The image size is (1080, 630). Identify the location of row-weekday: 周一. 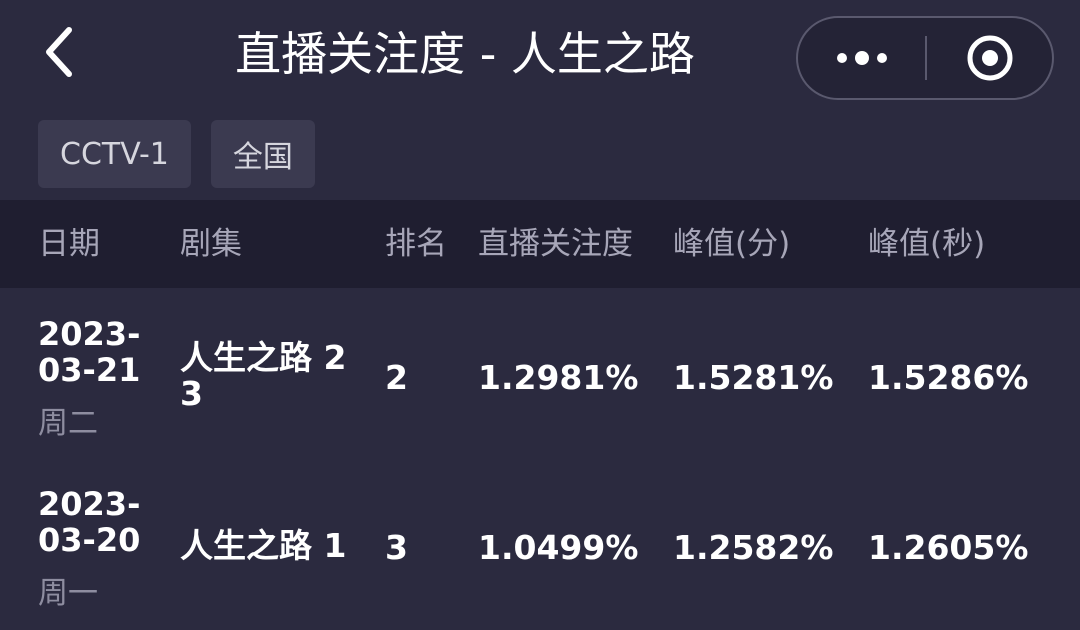
(68, 593).